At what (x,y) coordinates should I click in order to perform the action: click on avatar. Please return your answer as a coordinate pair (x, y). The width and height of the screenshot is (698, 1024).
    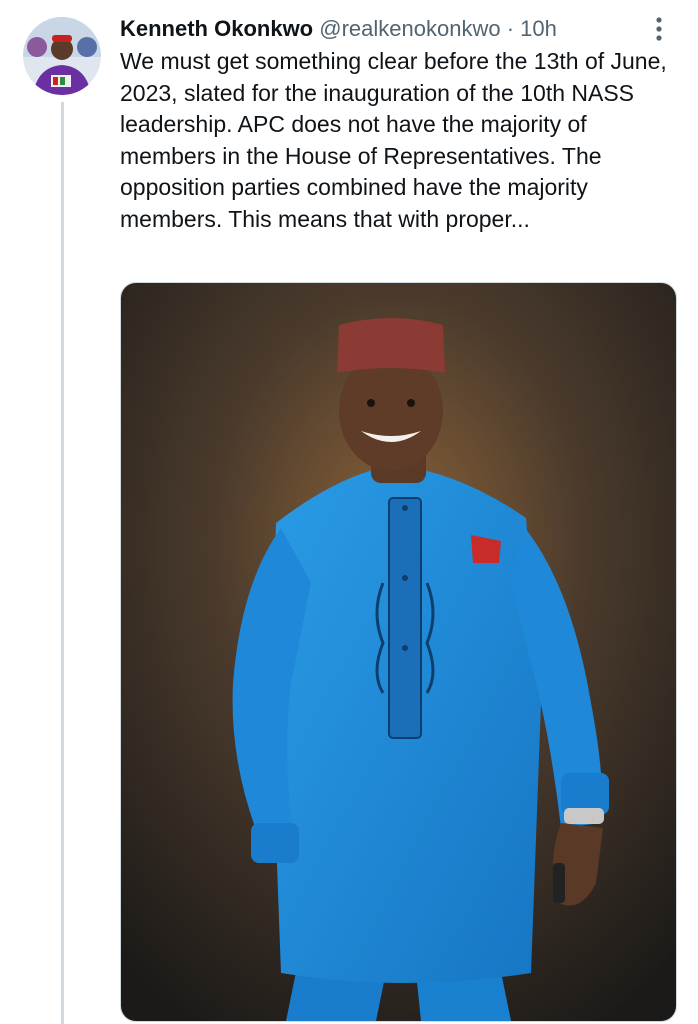
    Looking at the image, I should click on (62, 56).